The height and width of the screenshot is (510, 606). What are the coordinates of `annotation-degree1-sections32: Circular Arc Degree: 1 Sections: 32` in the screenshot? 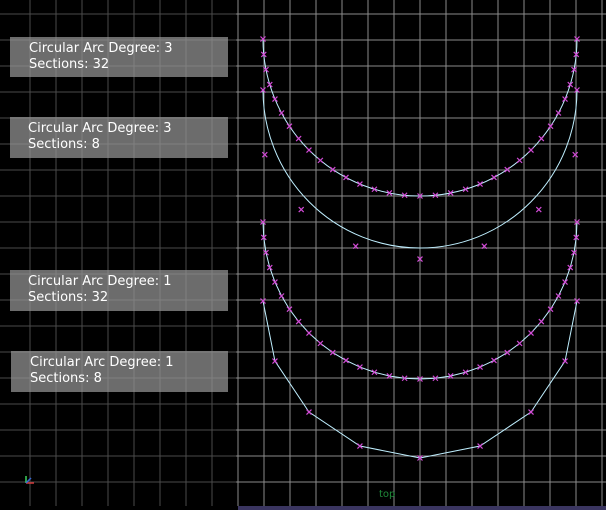 It's located at (119, 290).